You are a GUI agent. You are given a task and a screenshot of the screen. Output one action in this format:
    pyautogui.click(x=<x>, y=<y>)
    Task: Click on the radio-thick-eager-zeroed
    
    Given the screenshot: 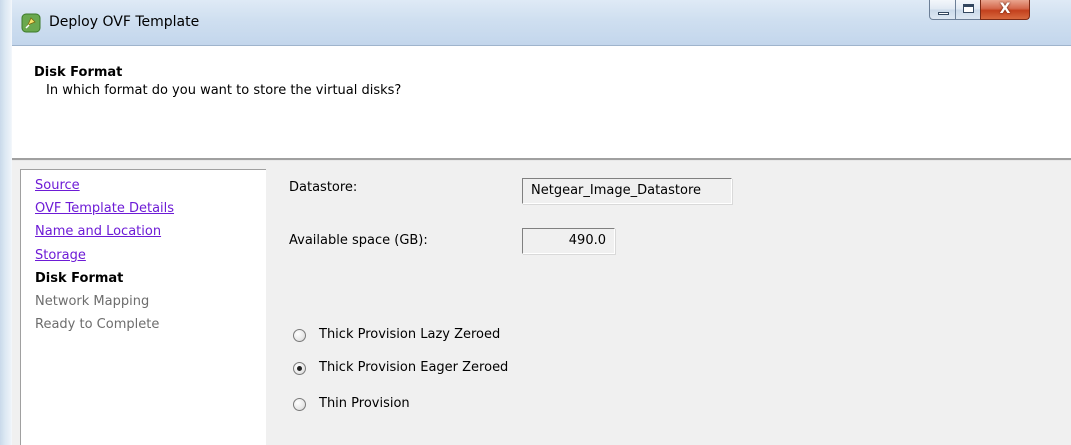 What is the action you would take?
    pyautogui.click(x=299, y=368)
    